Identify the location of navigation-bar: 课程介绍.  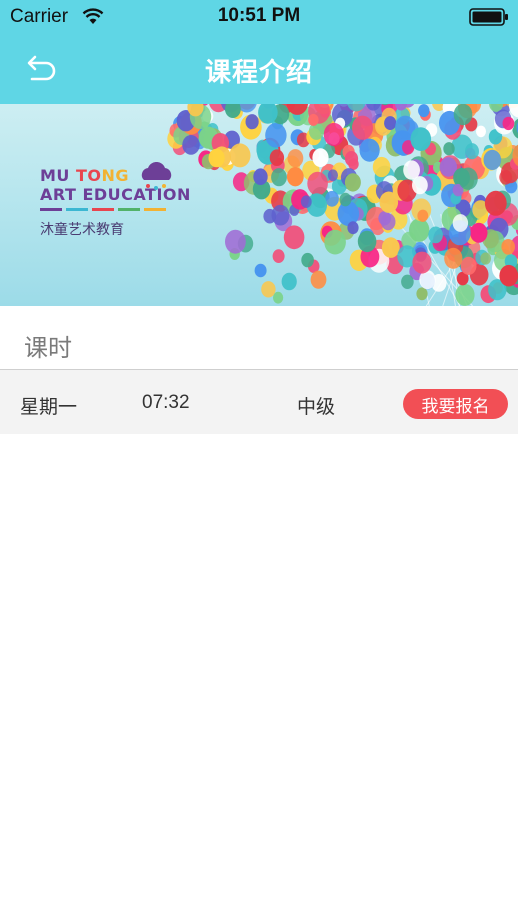
(259, 69).